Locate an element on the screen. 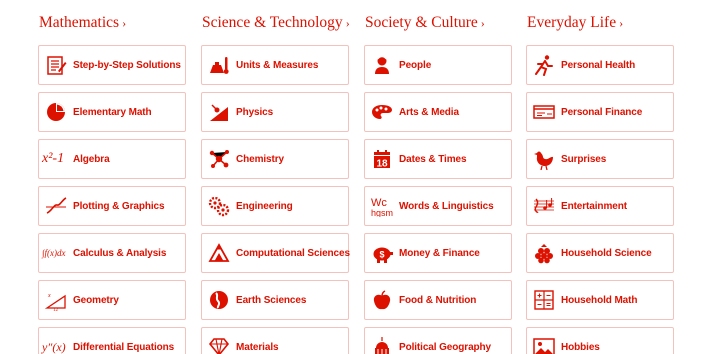  svg-text: 12 is located at coordinates (56, 309).